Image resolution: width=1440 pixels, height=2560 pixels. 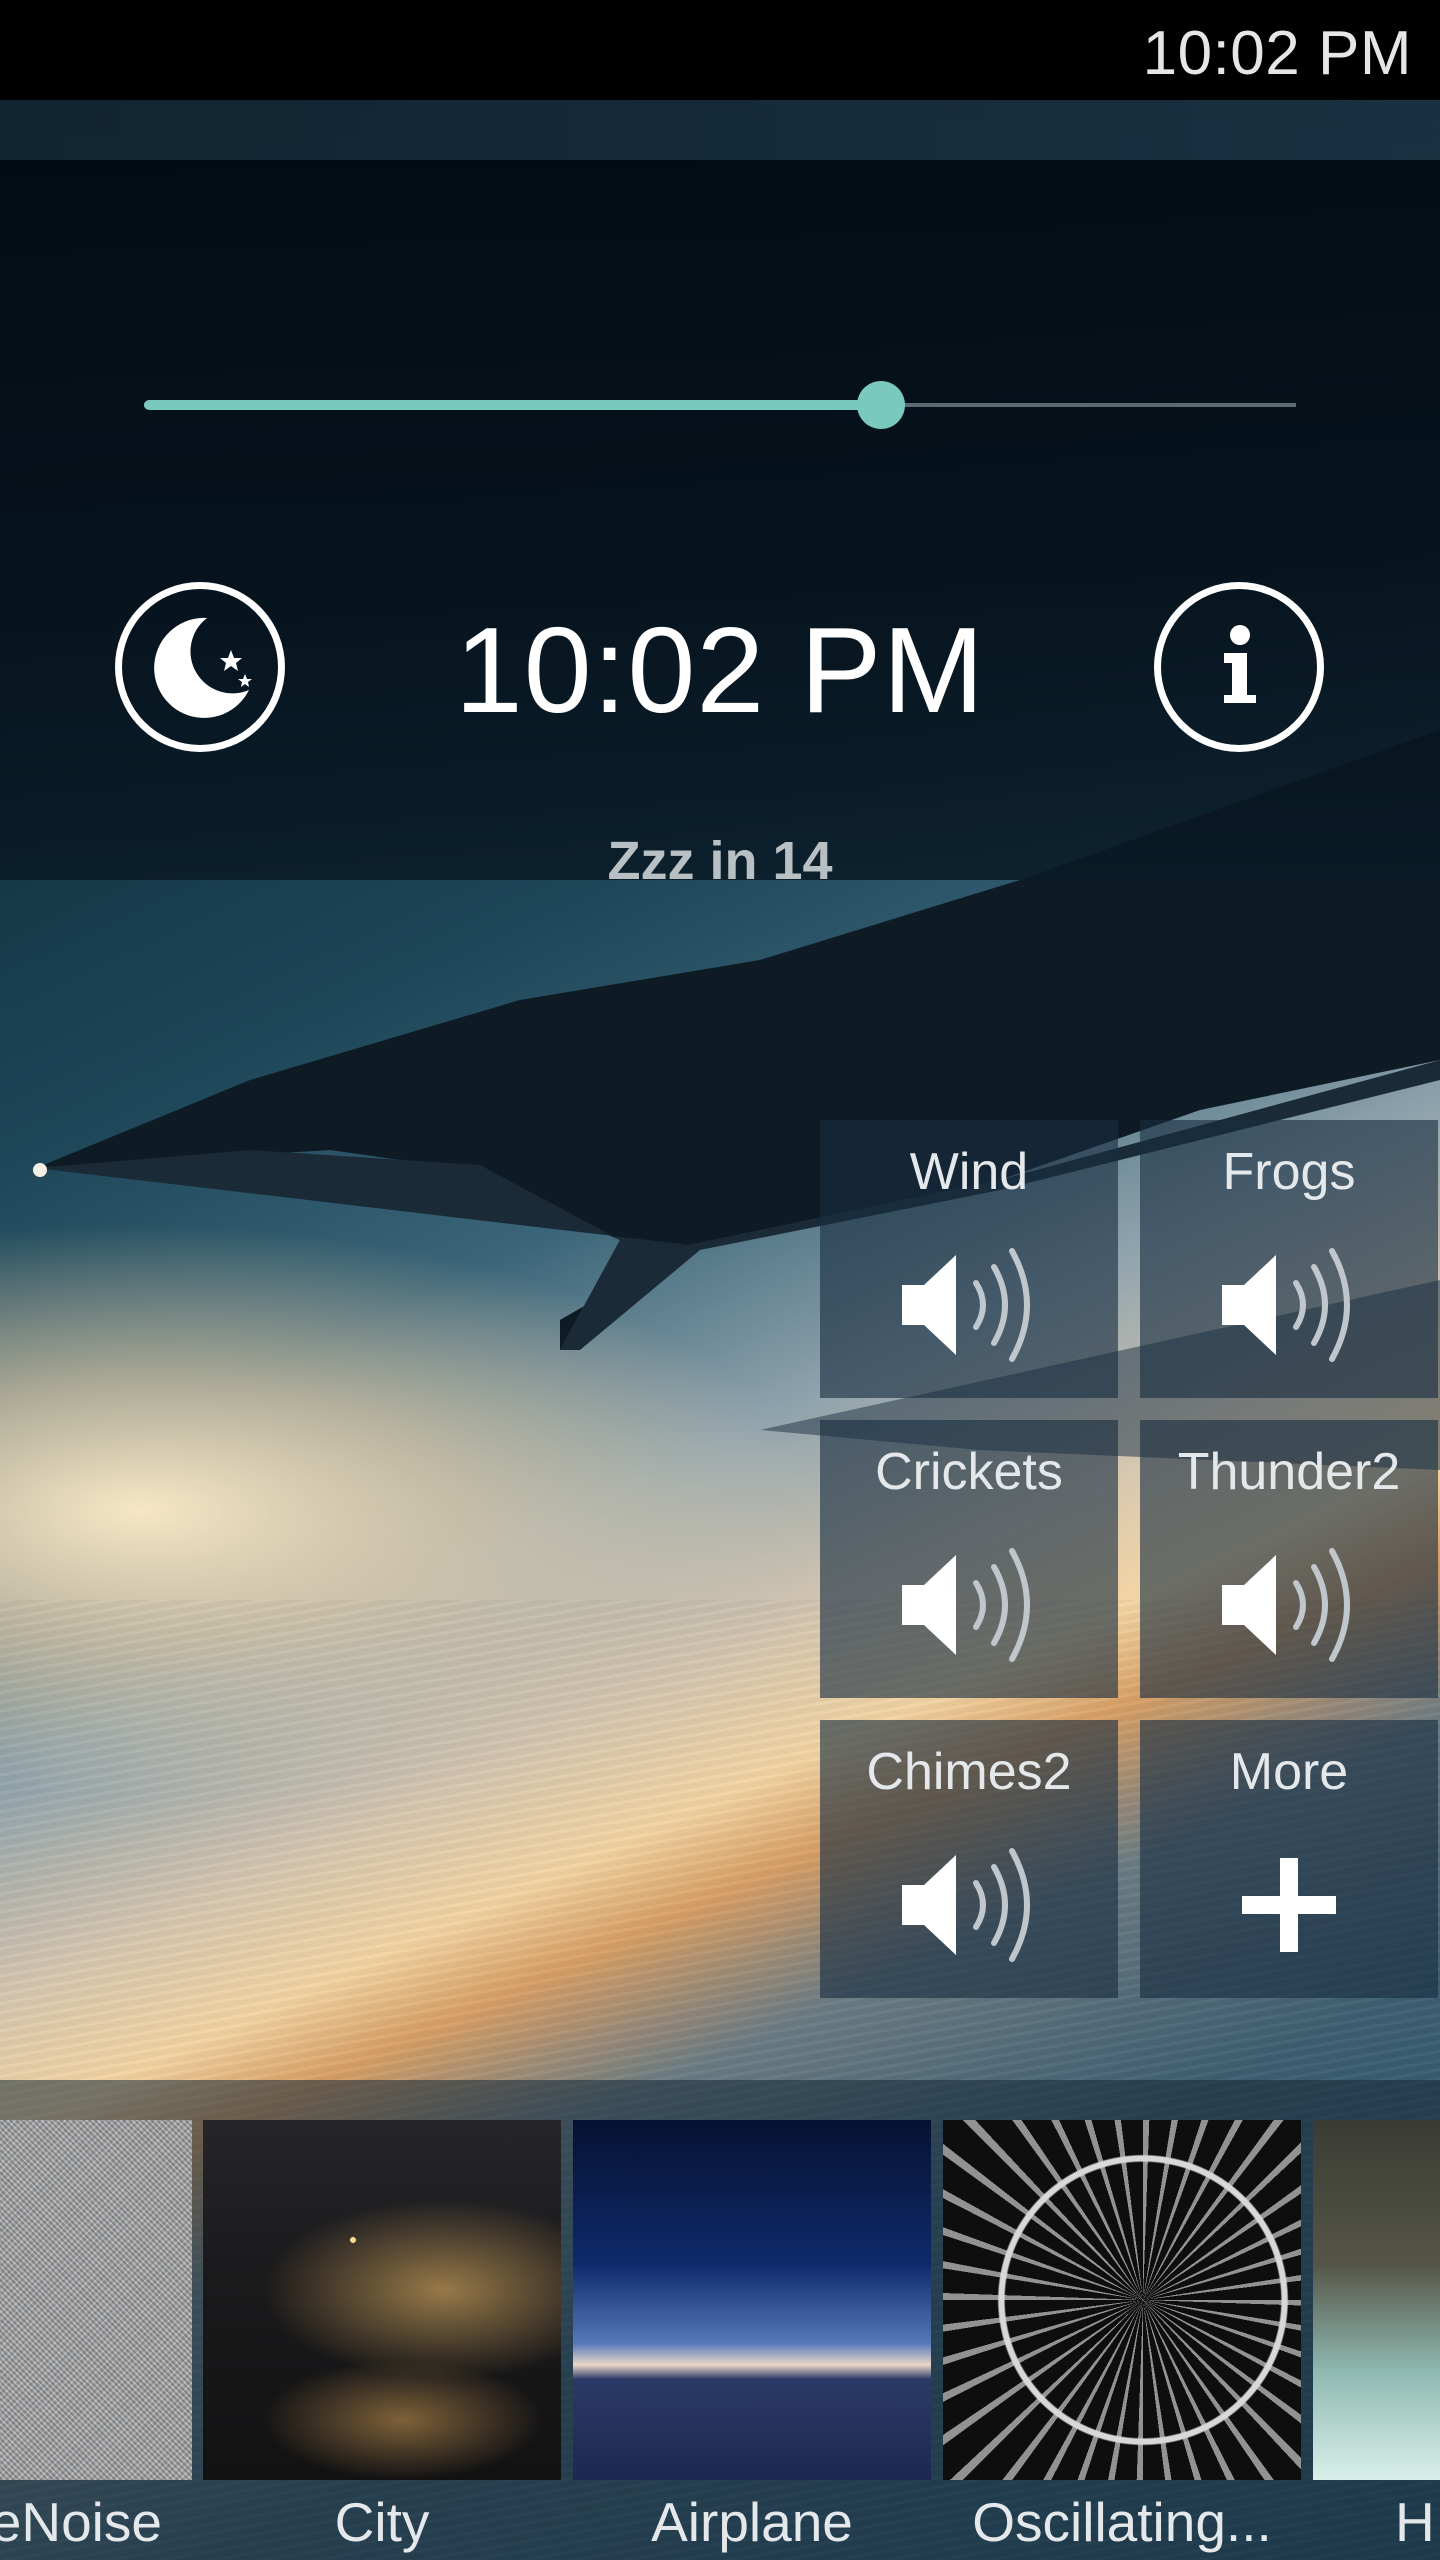 I want to click on info-button, so click(x=1239, y=667).